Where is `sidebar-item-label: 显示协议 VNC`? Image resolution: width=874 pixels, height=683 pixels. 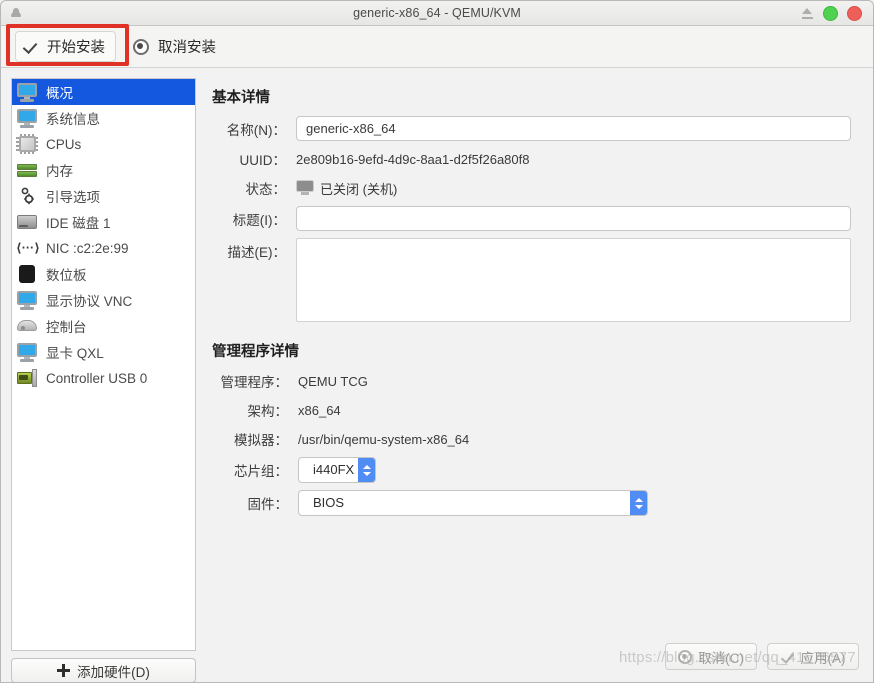 sidebar-item-label: 显示协议 VNC is located at coordinates (89, 301).